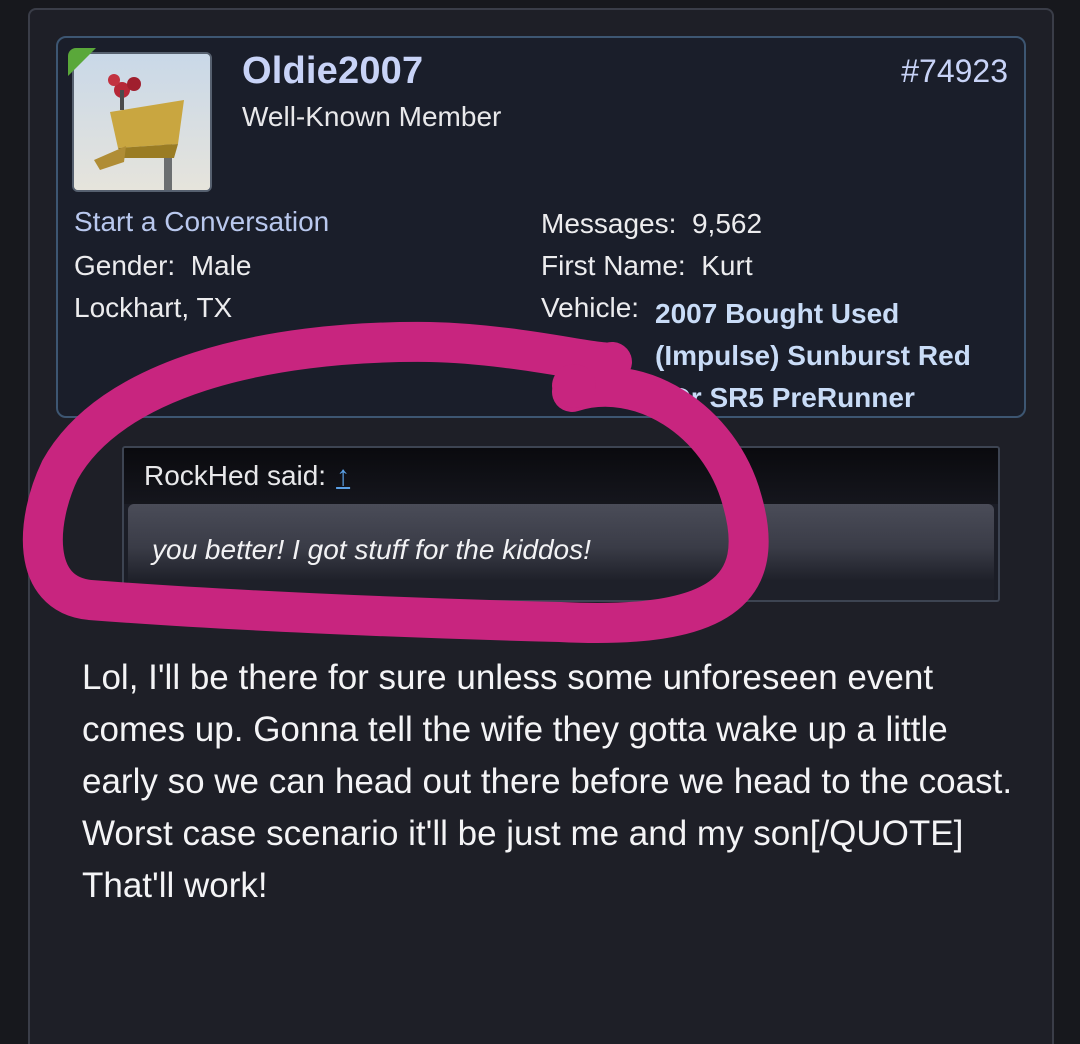 This screenshot has width=1080, height=1044. I want to click on messages-row: Messages: 9,562, so click(651, 224).